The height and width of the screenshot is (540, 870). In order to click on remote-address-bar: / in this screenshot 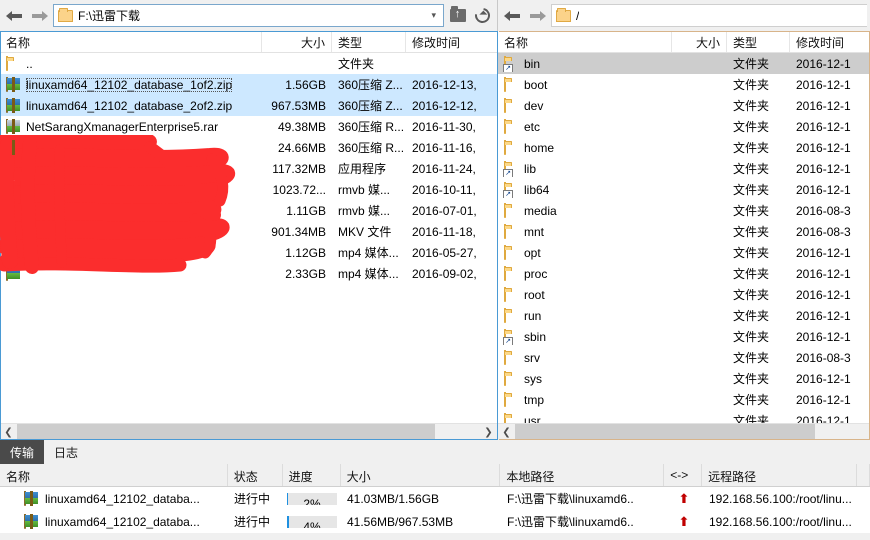, I will do `click(709, 15)`.